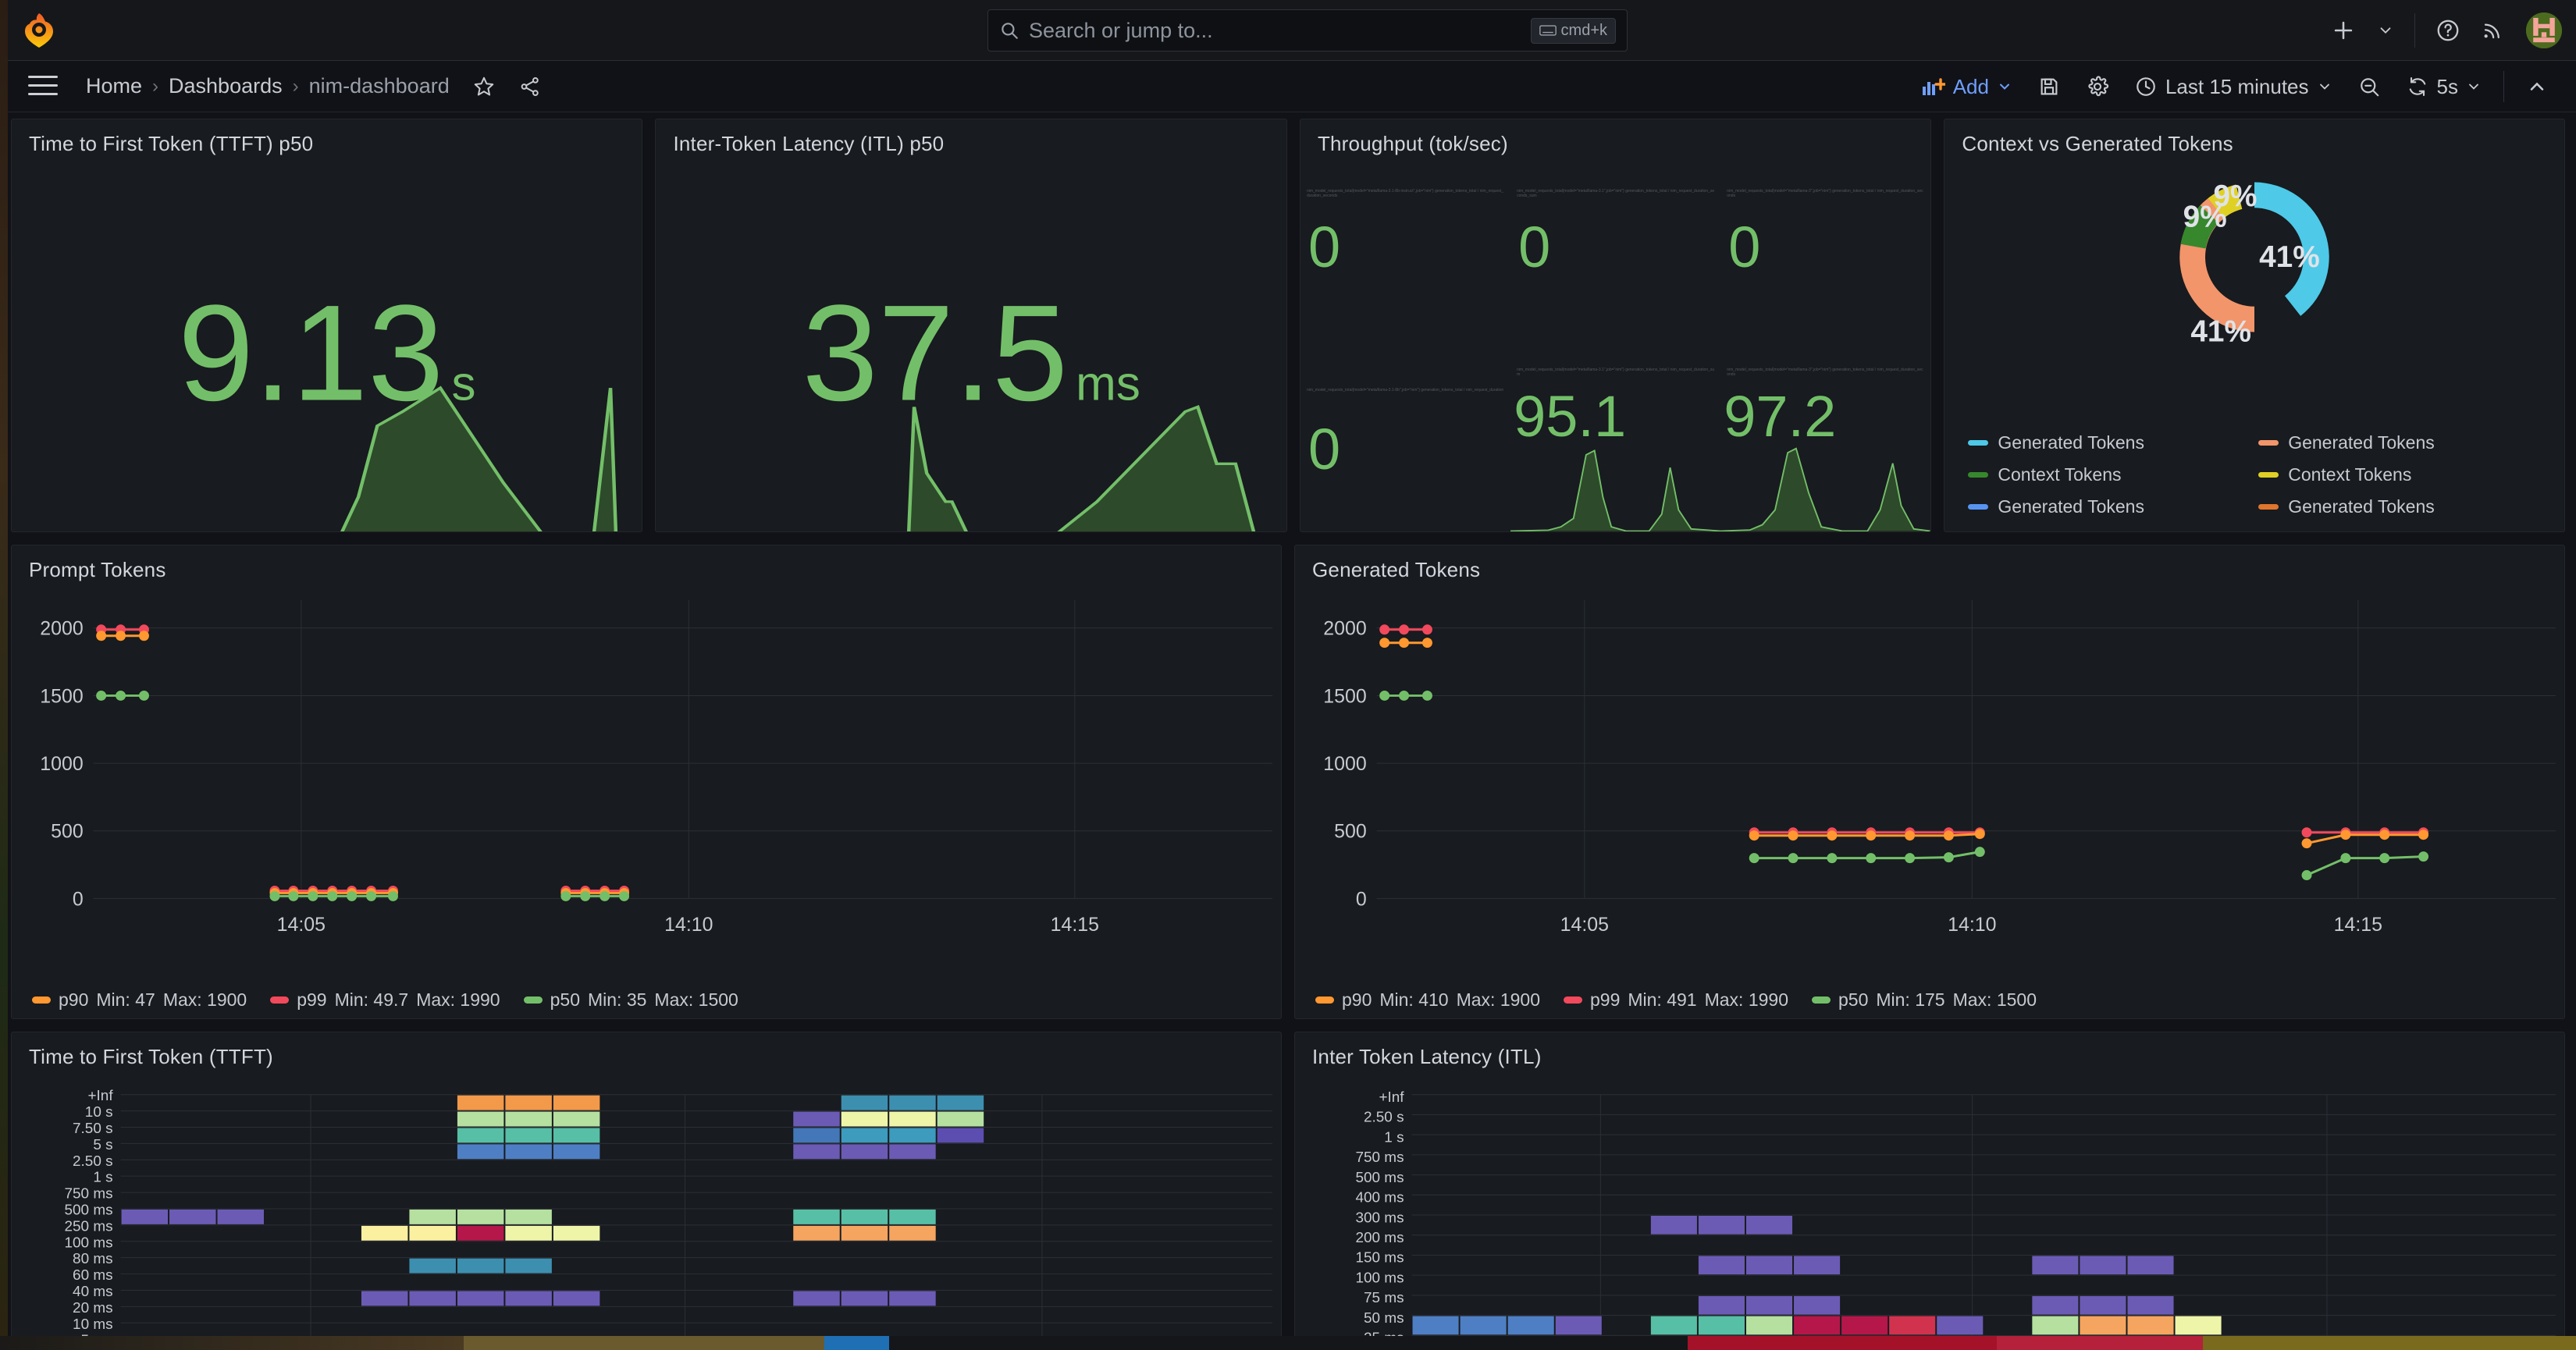  What do you see at coordinates (2443, 87) in the screenshot?
I see `refresh-dashboard-button: 5s` at bounding box center [2443, 87].